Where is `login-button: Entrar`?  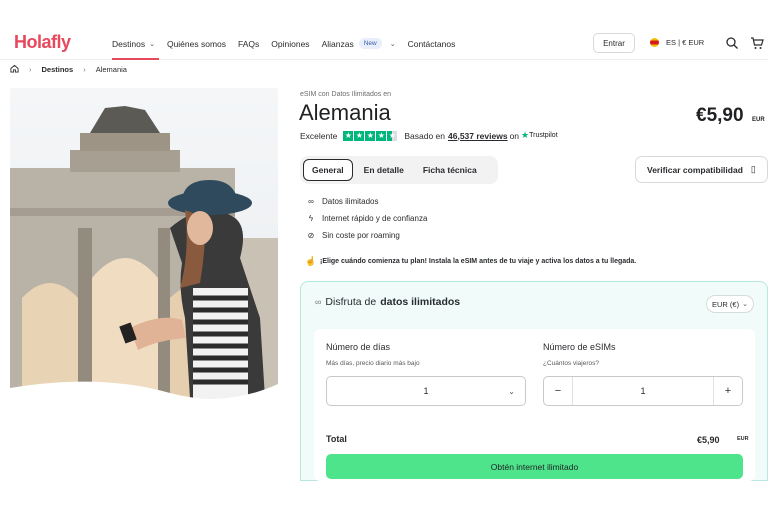
login-button: Entrar is located at coordinates (614, 43).